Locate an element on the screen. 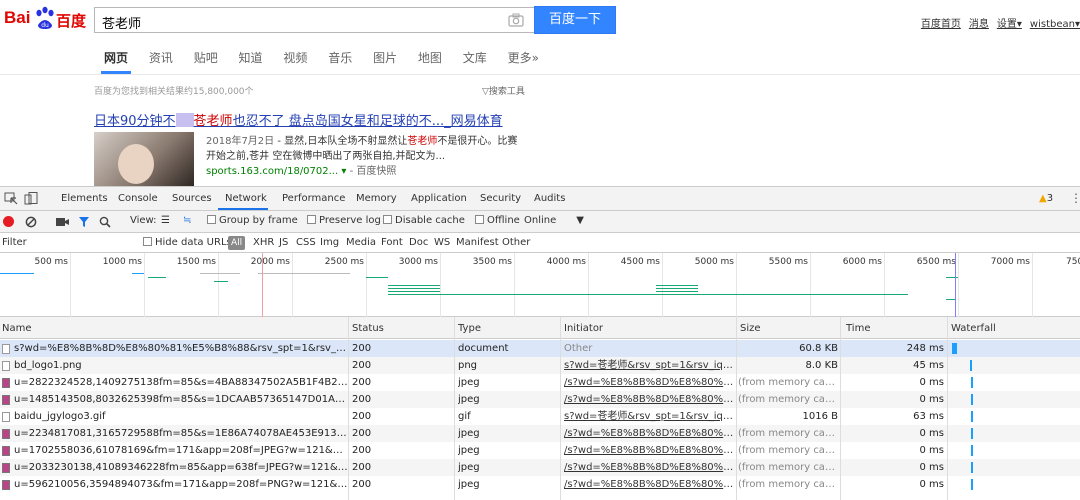 Image resolution: width=1080 pixels, height=500 pixels. filter-type-xhr: XHR is located at coordinates (263, 242).